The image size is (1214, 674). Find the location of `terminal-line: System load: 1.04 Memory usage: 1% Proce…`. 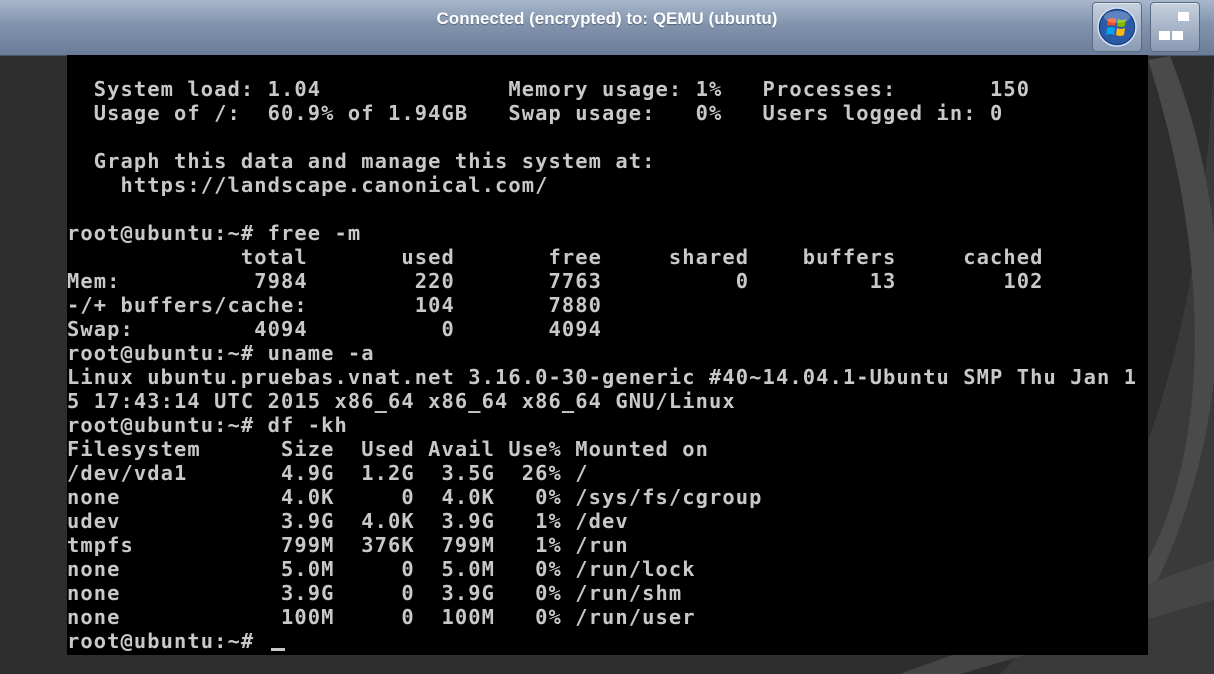

terminal-line: System load: 1.04 Memory usage: 1% Proce… is located at coordinates (549, 89).